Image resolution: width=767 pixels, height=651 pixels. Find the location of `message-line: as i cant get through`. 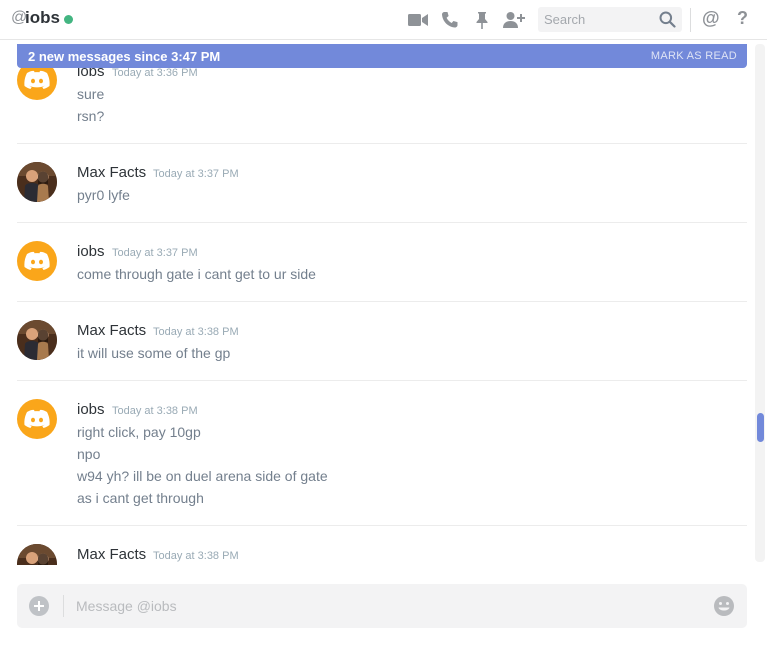

message-line: as i cant get through is located at coordinates (140, 498).